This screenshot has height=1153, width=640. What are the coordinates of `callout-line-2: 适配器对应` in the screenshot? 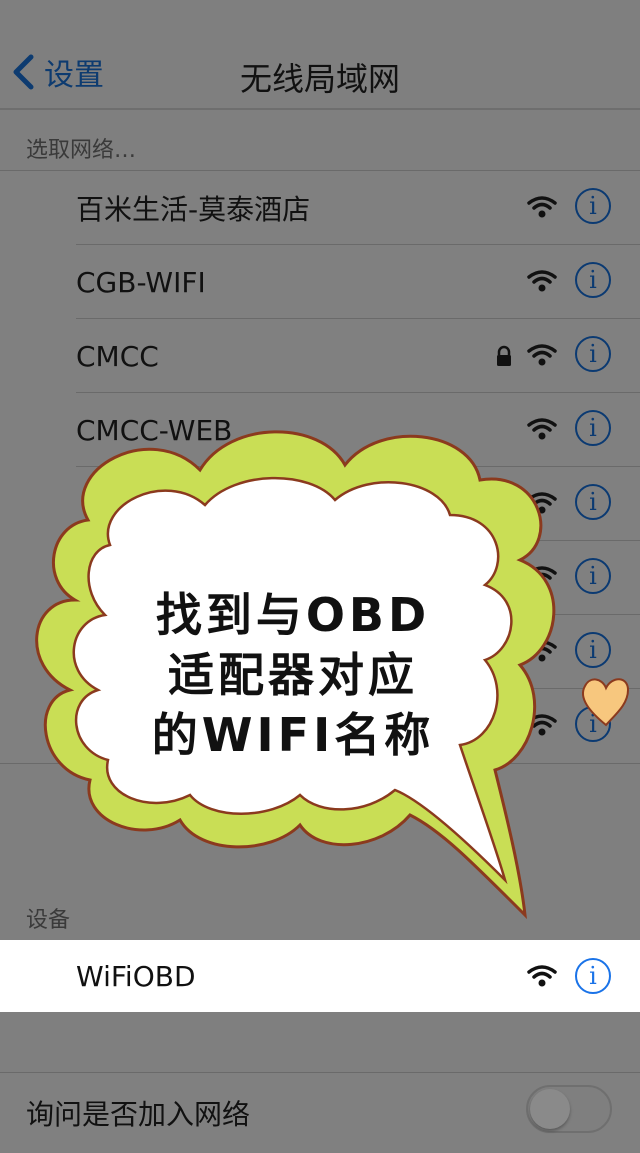 It's located at (293, 675).